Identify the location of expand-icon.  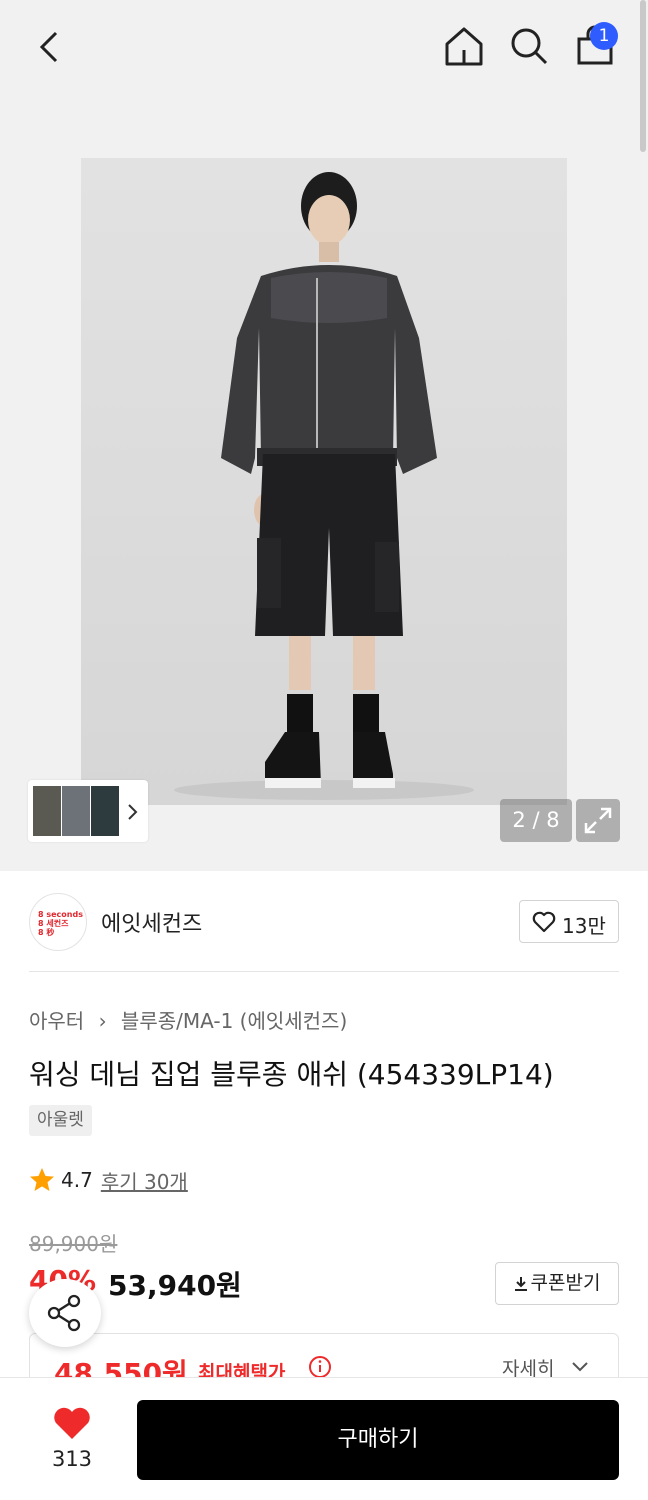
(598, 820).